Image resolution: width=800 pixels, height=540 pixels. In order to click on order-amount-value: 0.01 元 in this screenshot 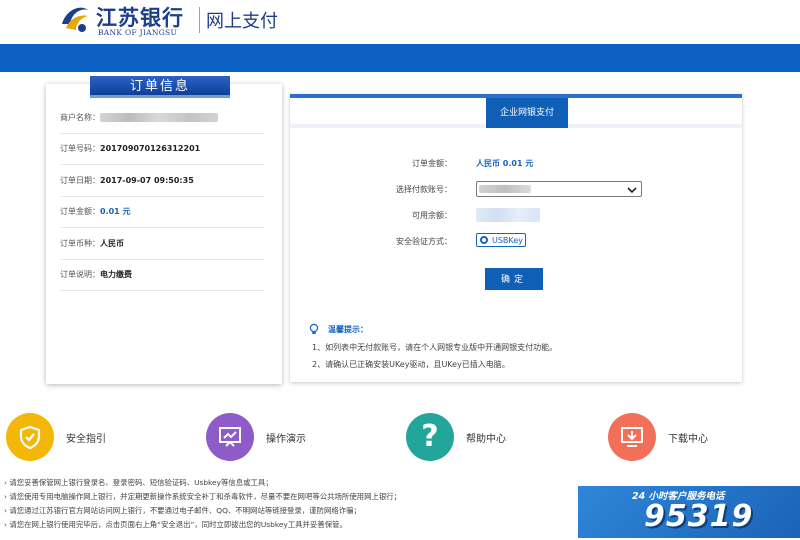, I will do `click(115, 212)`.